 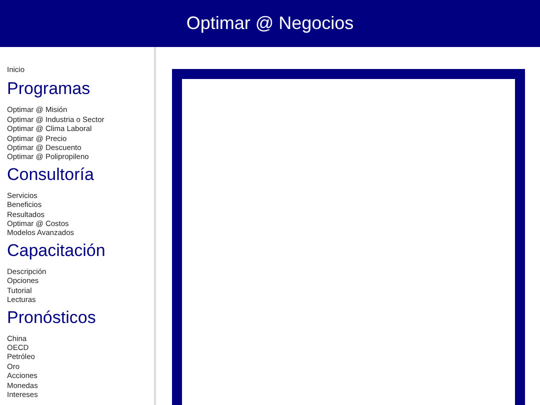 What do you see at coordinates (52, 318) in the screenshot?
I see `section-heading: Pronósticos` at bounding box center [52, 318].